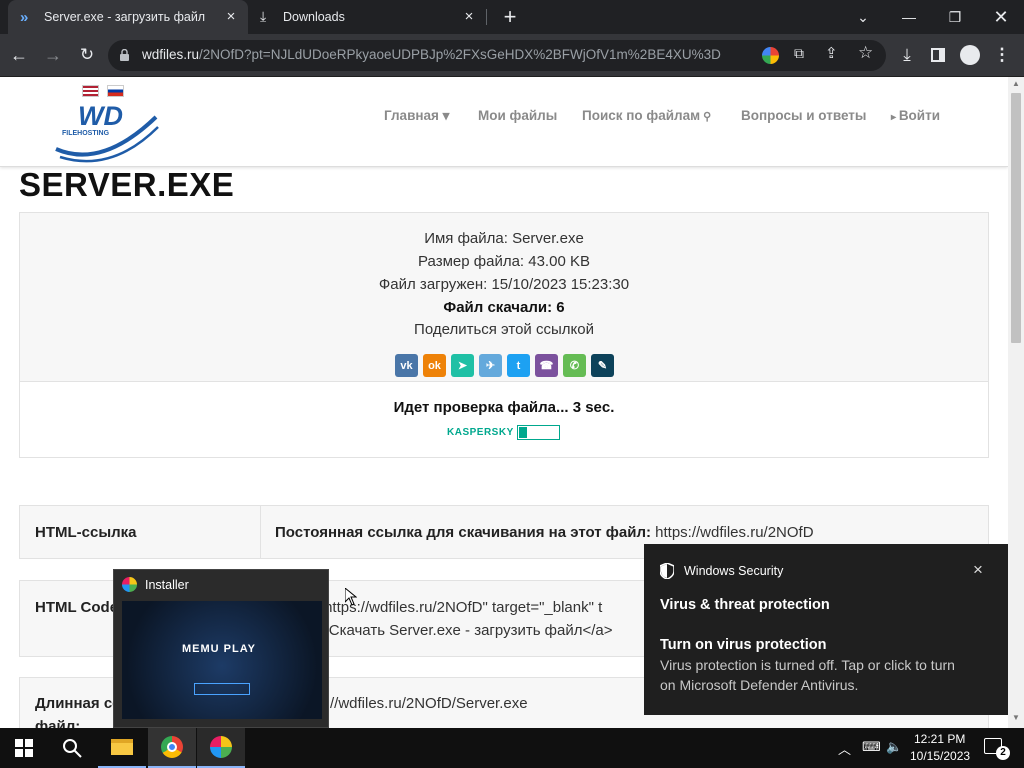  What do you see at coordinates (574, 365) in the screenshot?
I see `share-whatsapp-icon: ✆` at bounding box center [574, 365].